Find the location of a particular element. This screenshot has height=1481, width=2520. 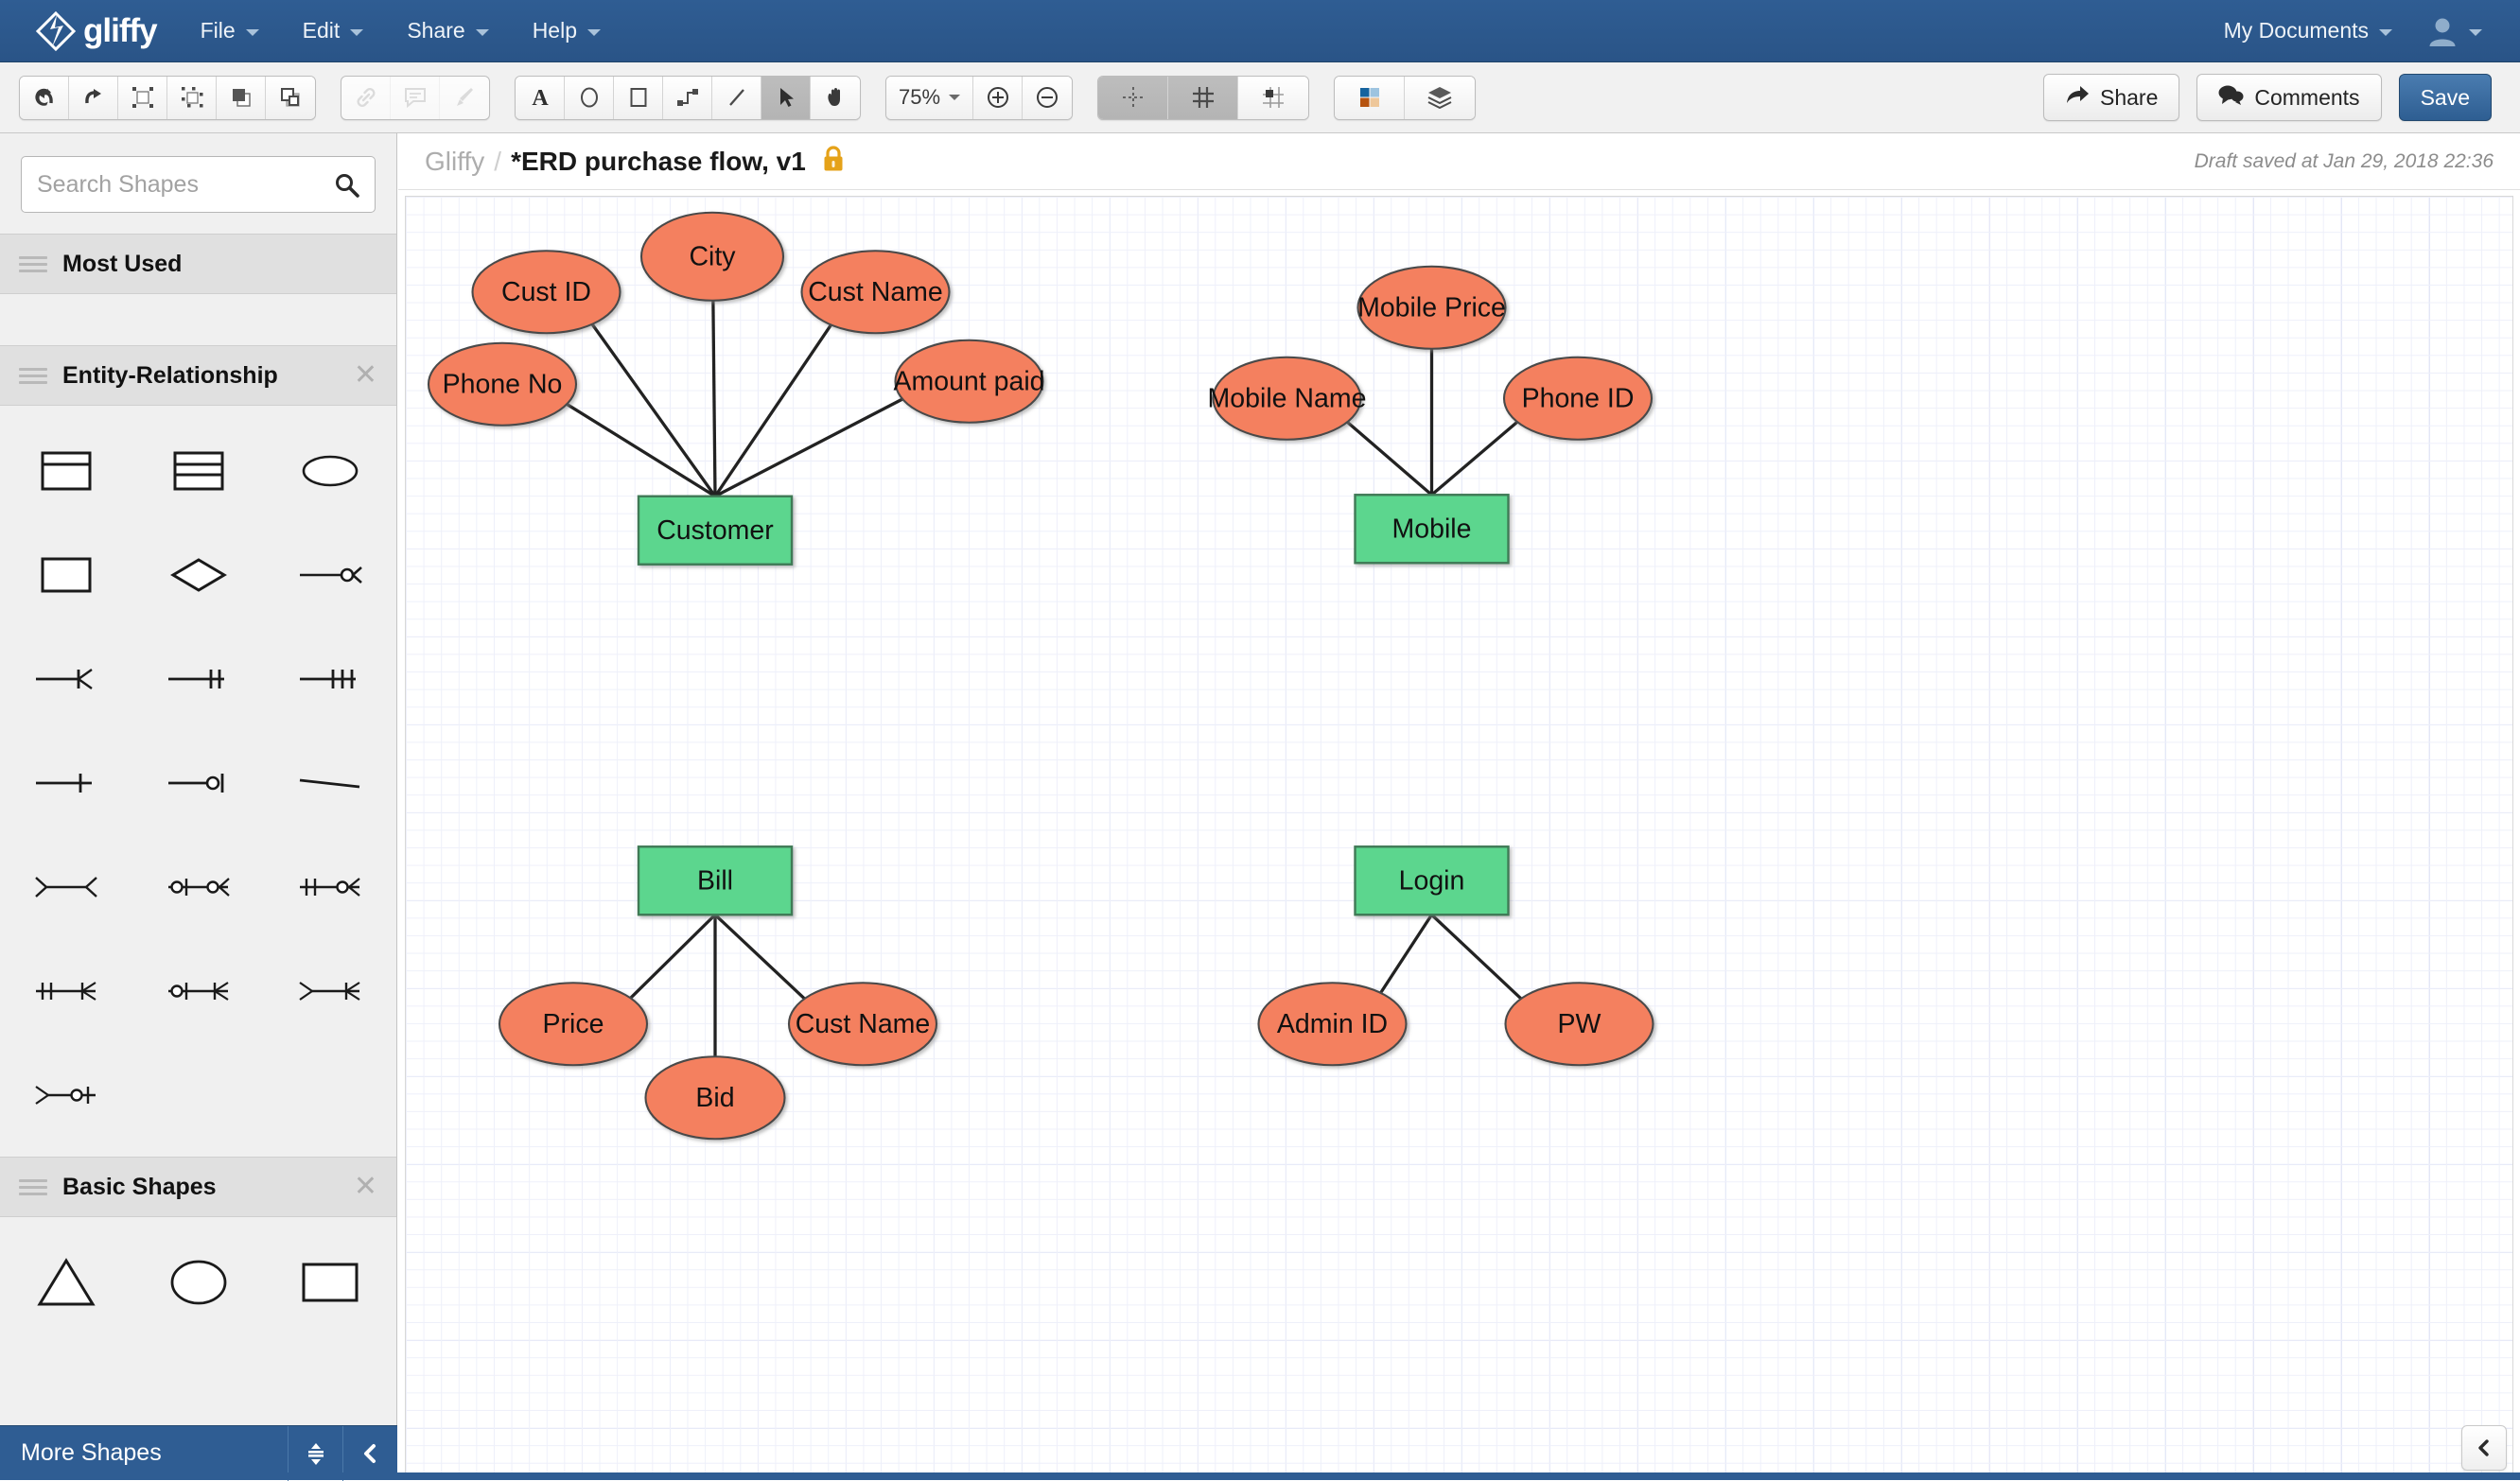

menu-help: Help is located at coordinates (567, 31).